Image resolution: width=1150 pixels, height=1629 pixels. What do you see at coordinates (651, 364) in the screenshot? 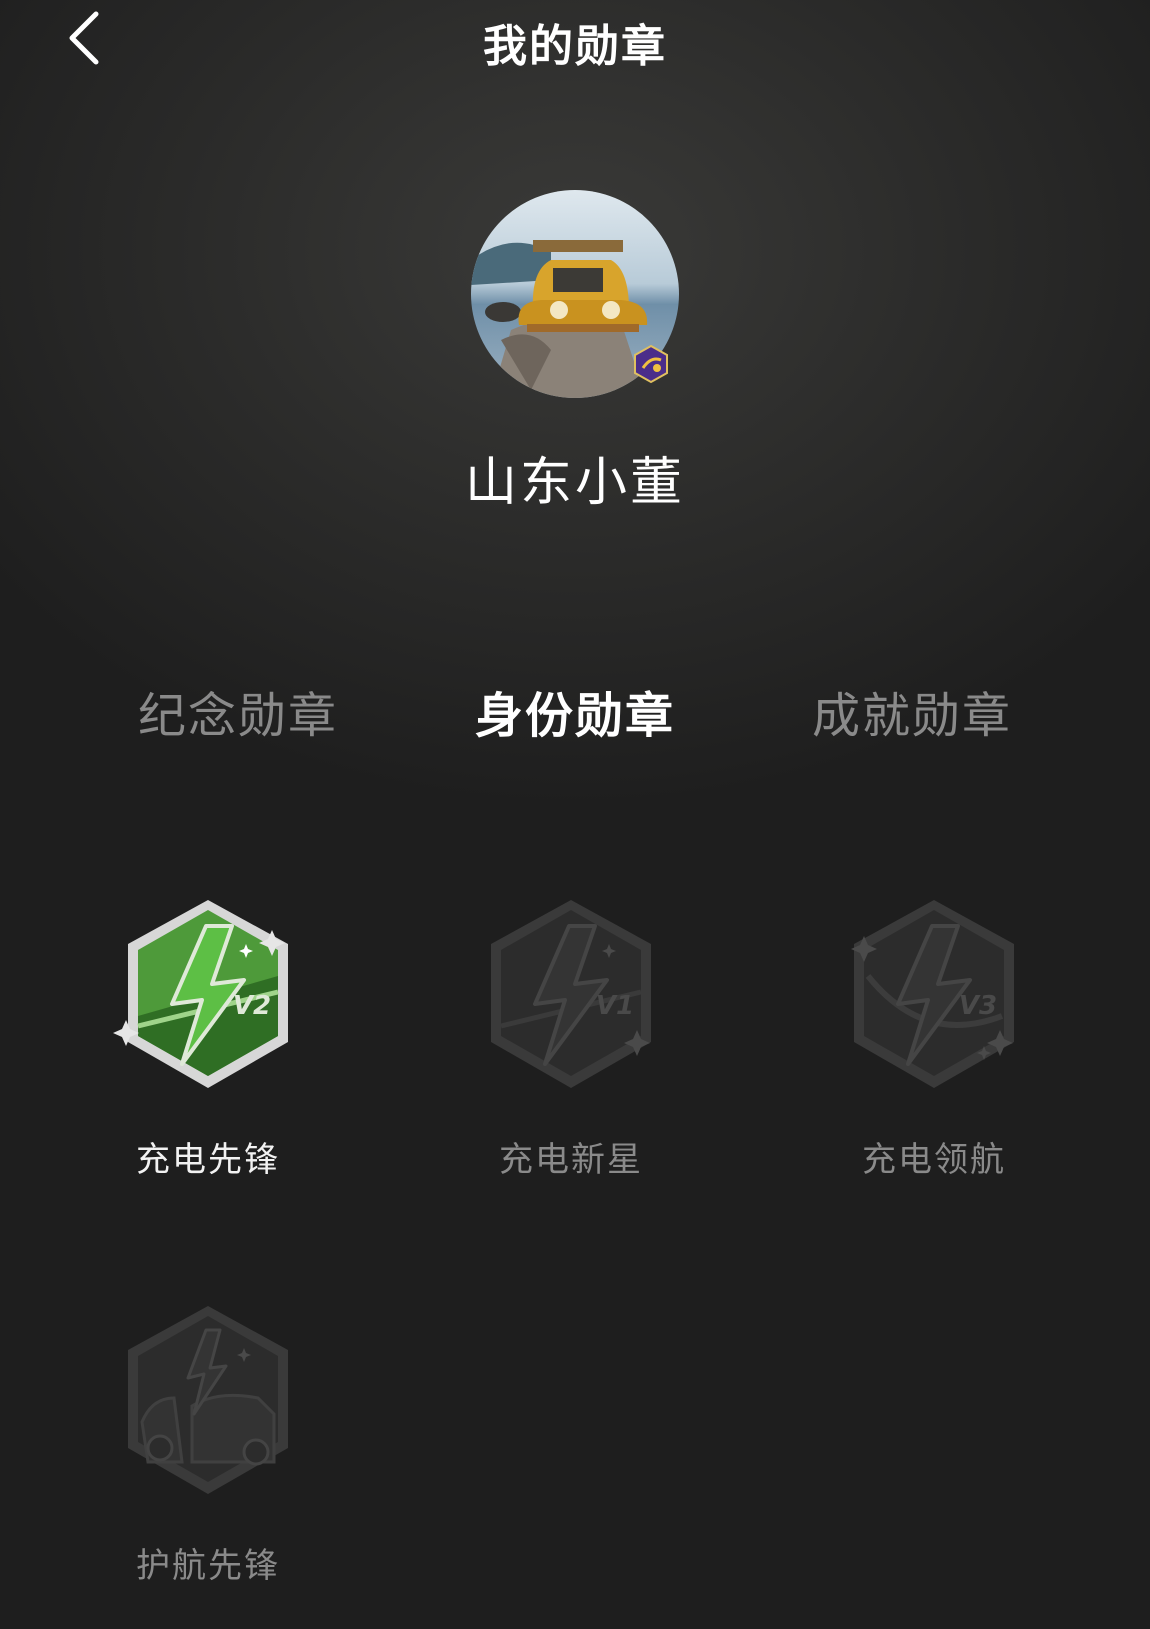
I see `avatar-level-badge-icon` at bounding box center [651, 364].